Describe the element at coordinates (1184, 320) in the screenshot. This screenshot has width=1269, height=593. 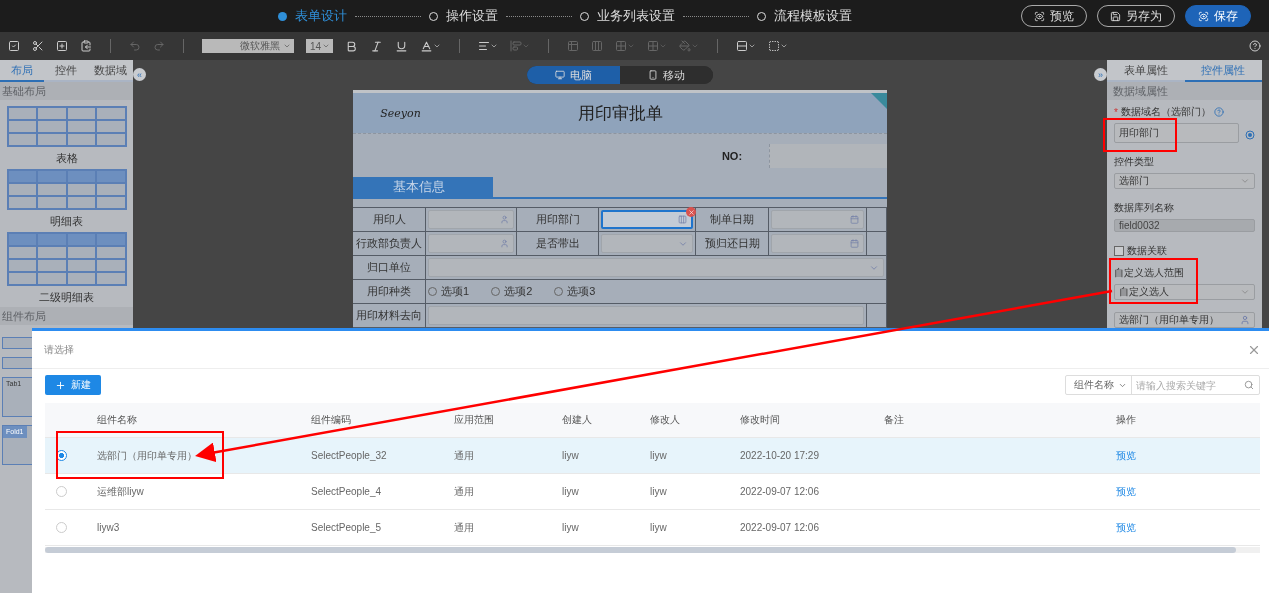
I see `picker-field: 选部门（用印单专用）` at that location.